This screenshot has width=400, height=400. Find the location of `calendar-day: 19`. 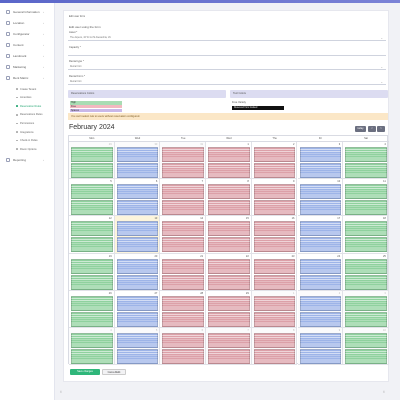

calendar-day: 19 is located at coordinates (92, 272).